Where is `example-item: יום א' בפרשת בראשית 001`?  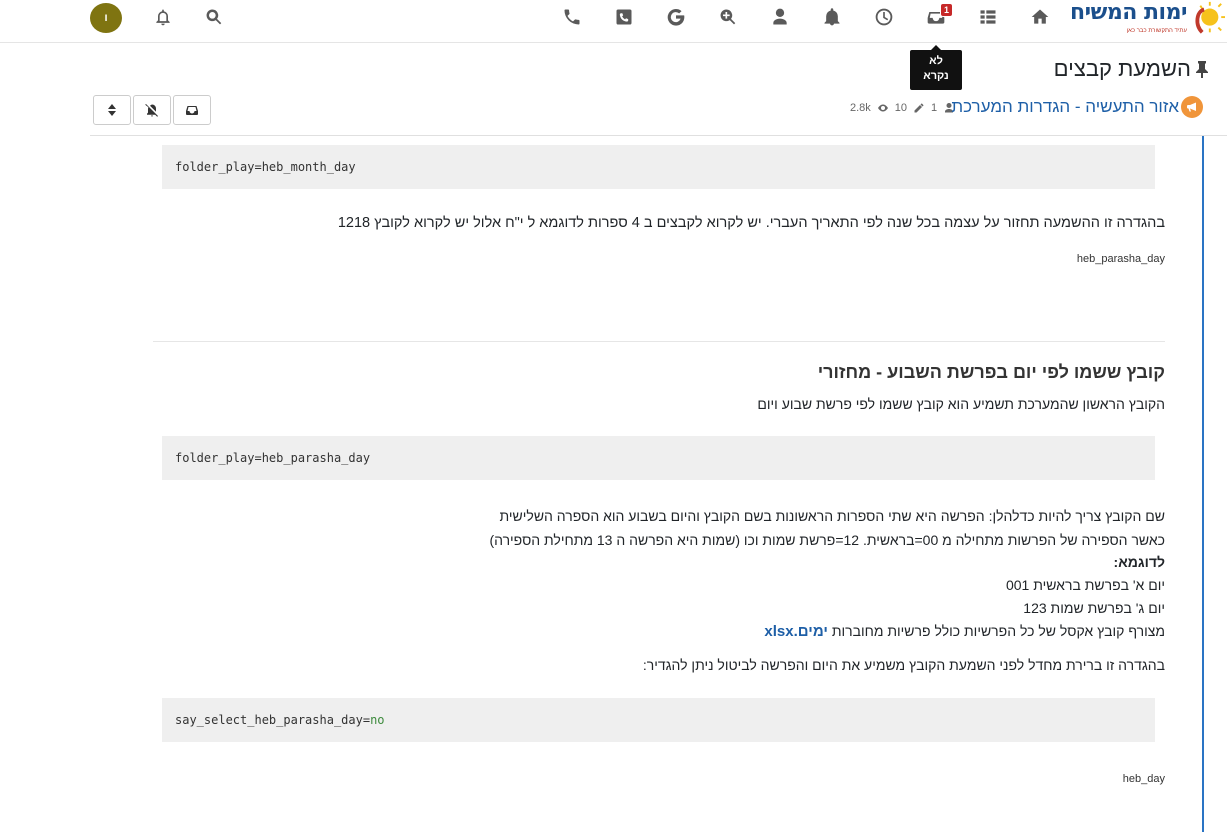 example-item: יום א' בפרשת בראשית 001 is located at coordinates (1085, 585).